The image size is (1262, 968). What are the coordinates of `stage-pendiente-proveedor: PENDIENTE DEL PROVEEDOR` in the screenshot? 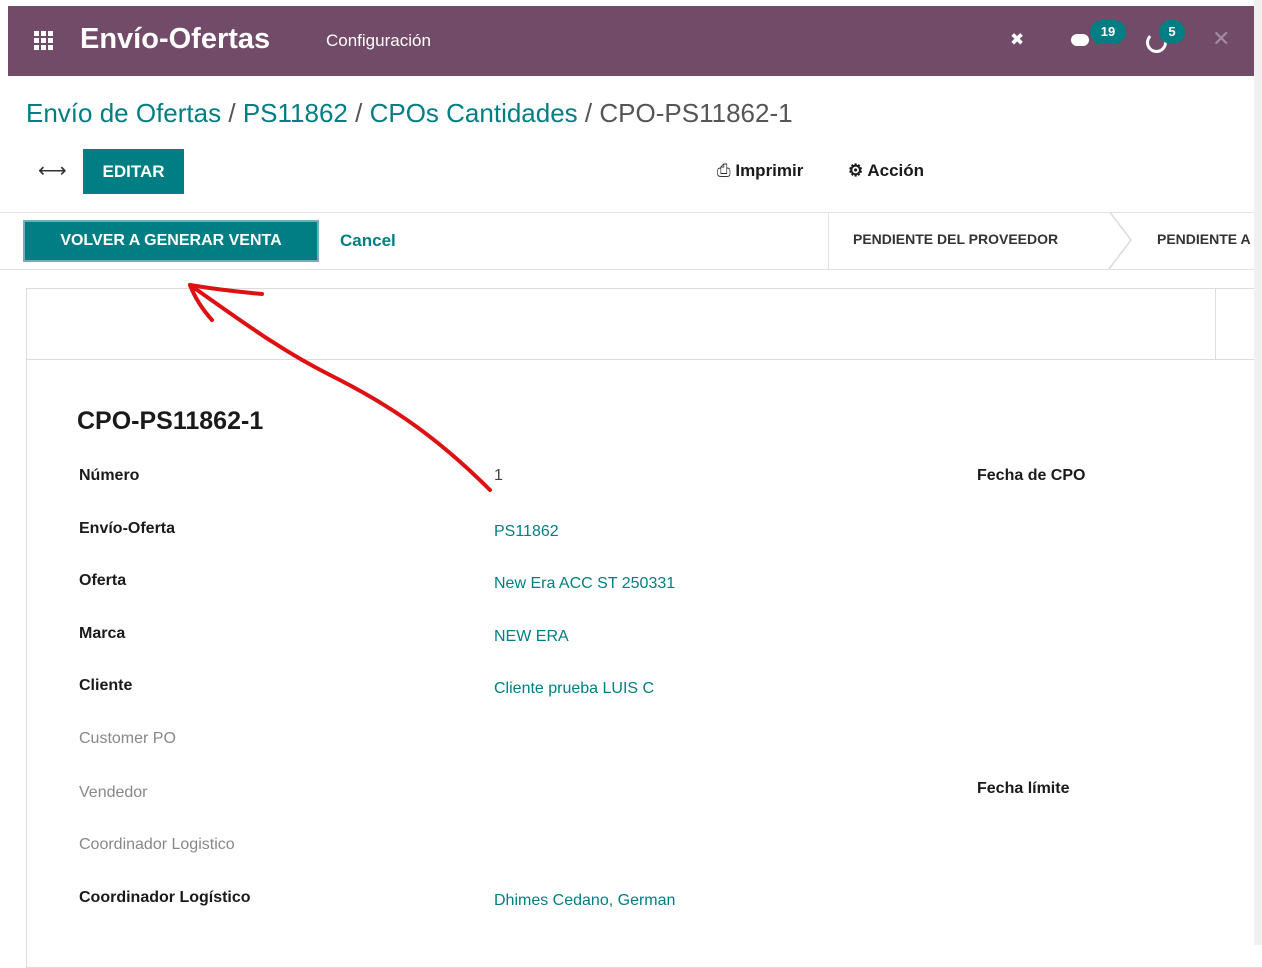 It's located at (955, 239).